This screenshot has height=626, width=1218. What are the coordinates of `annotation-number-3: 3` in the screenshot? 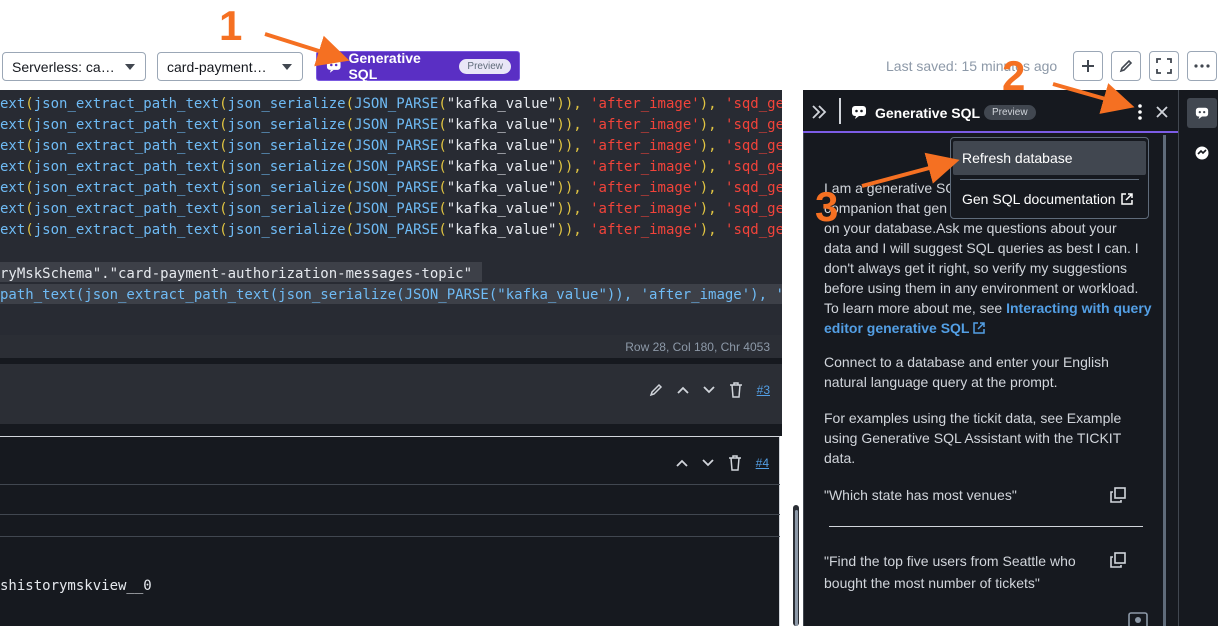 It's located at (827, 206).